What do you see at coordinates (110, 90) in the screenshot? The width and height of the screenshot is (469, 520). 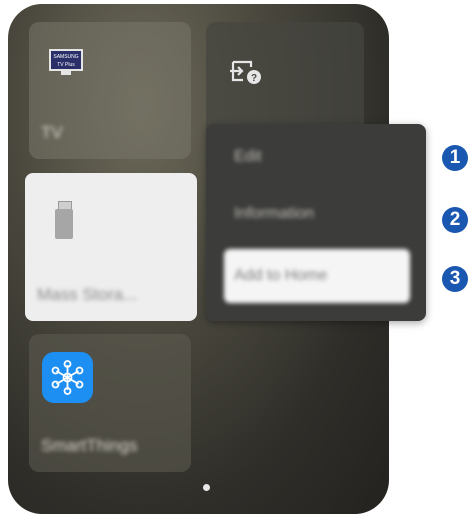 I see `tile-tv: SAMSUNG TV Plus TV` at bounding box center [110, 90].